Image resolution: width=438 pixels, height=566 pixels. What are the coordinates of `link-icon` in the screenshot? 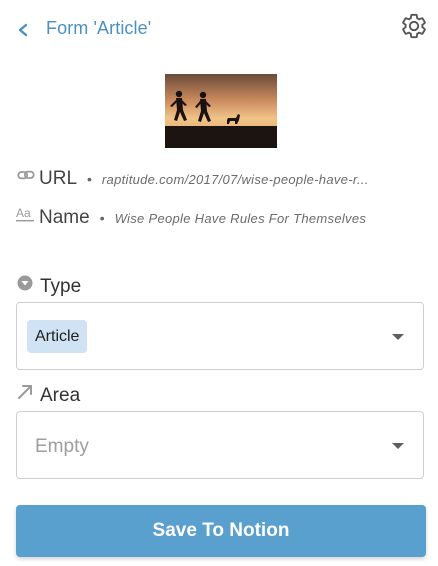 It's located at (26, 175).